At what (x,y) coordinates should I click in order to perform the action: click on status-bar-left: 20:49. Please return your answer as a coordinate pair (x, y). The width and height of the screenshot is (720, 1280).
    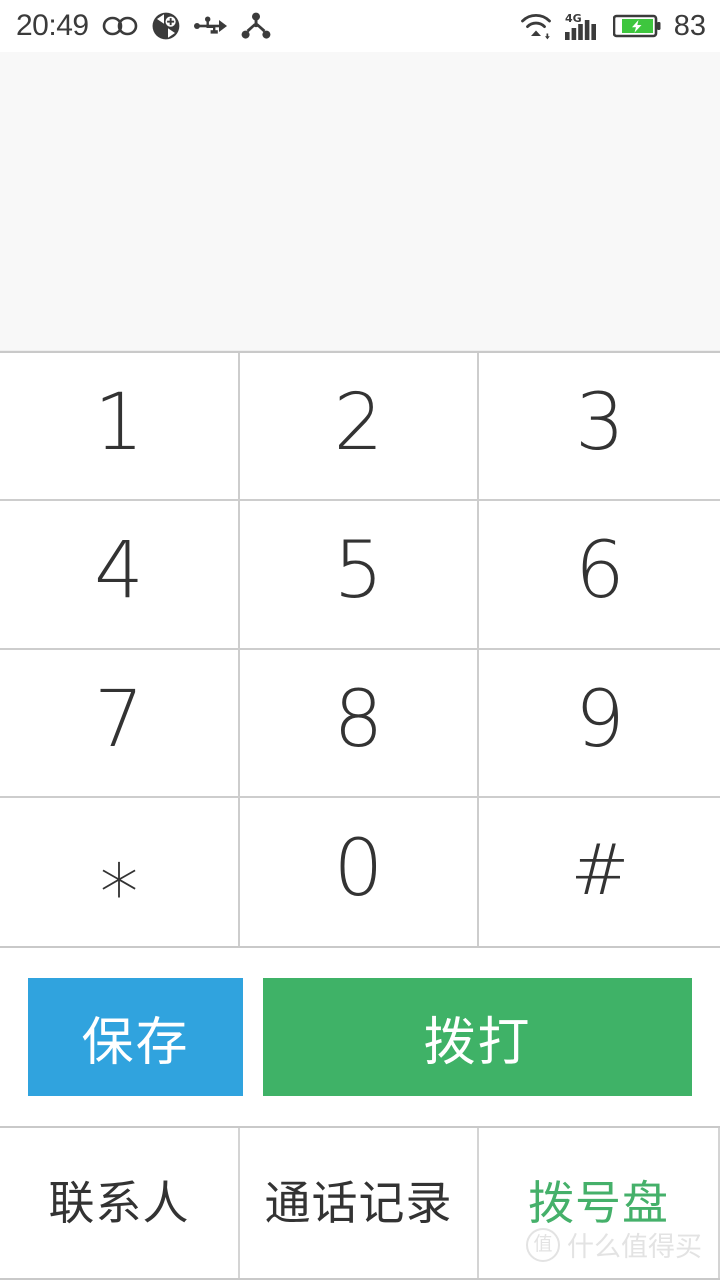
    Looking at the image, I should click on (143, 26).